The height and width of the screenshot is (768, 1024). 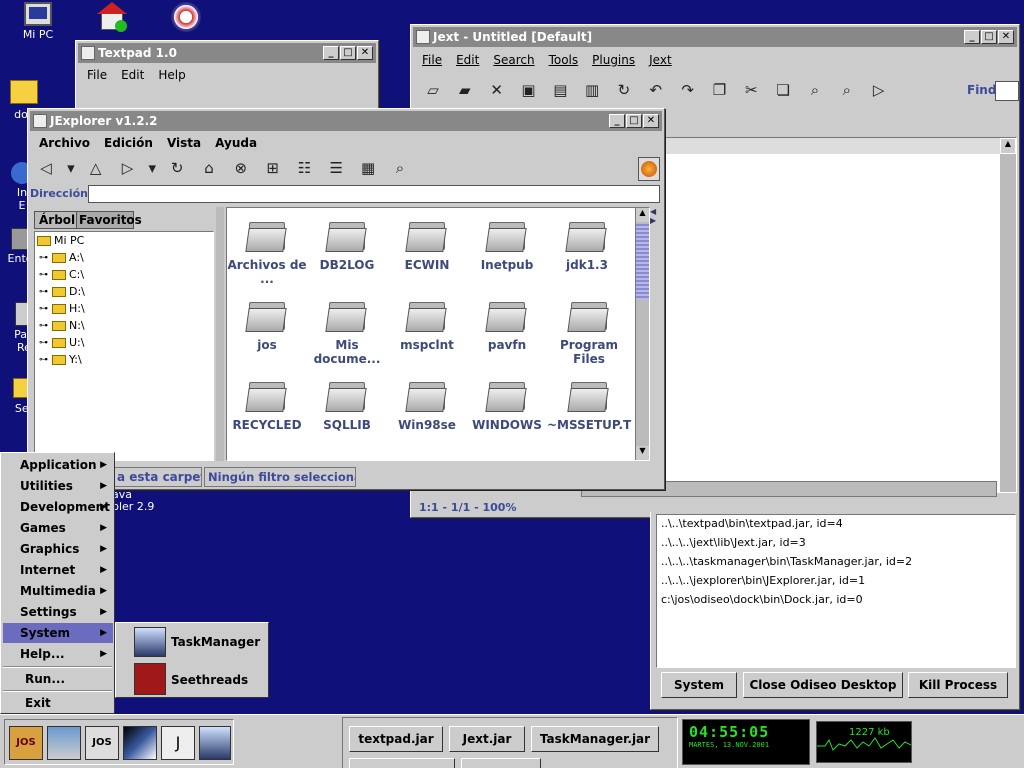 I want to click on folder-tree: Mi PC ⊶ A:\ ⊶ C:\ ⊶ D:\ ⊶ H:\ ⊶ N:\ ⊶ U:\ ⊶ Y:\, so click(x=124, y=346).